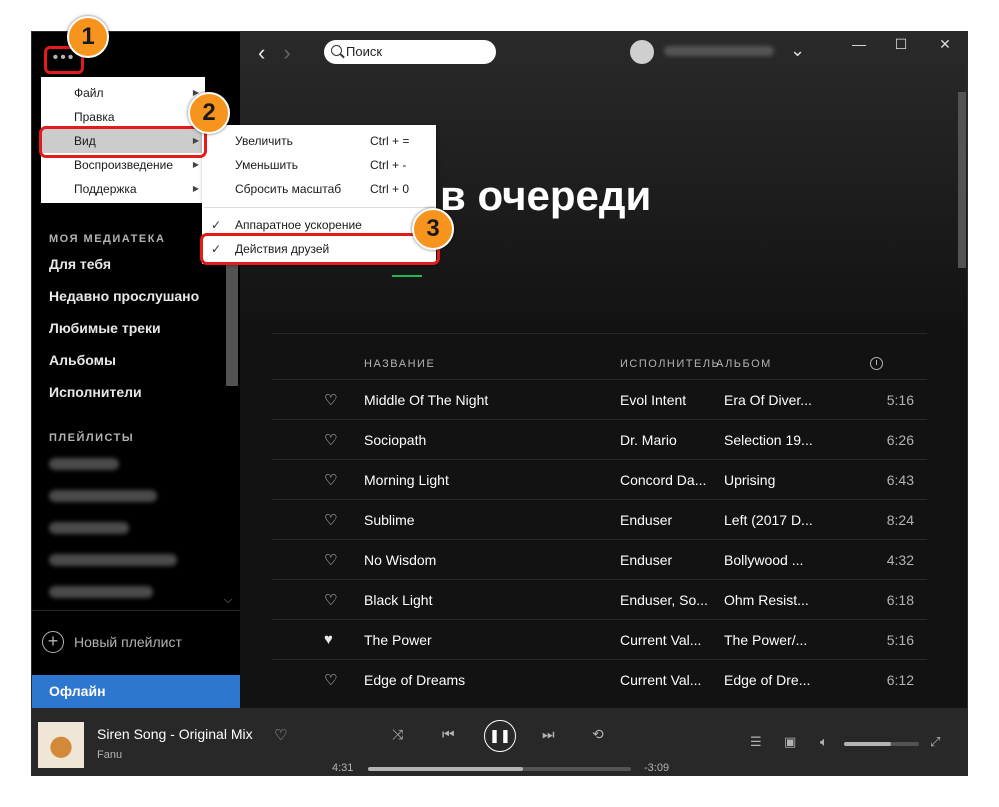 Image resolution: width=999 pixels, height=807 pixels. What do you see at coordinates (500, 736) in the screenshot?
I see `pause-button: ❚❚` at bounding box center [500, 736].